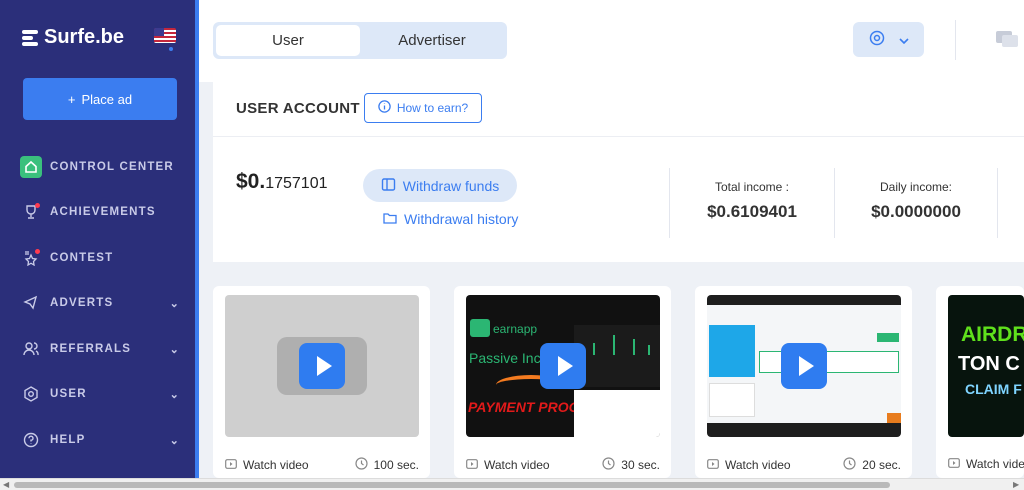  What do you see at coordinates (611, 41) in the screenshot?
I see `top-header: User Advertiser` at bounding box center [611, 41].